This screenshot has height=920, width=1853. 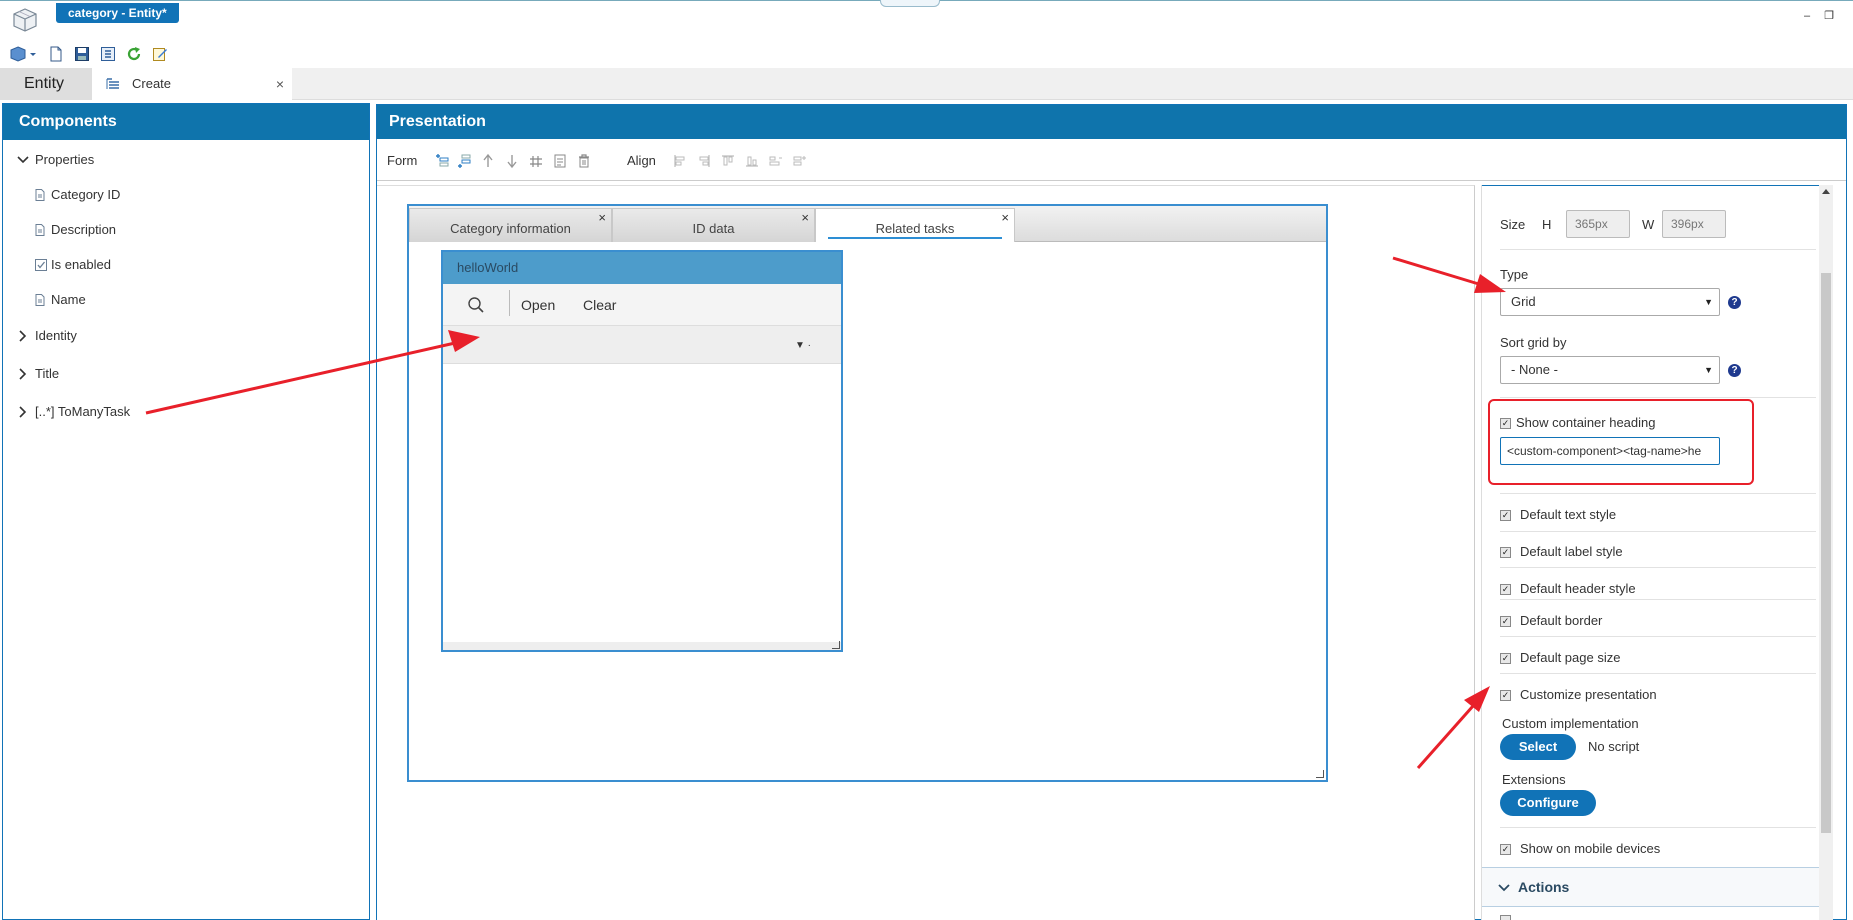 I want to click on default-label-style-label: Default label style, so click(x=1571, y=551).